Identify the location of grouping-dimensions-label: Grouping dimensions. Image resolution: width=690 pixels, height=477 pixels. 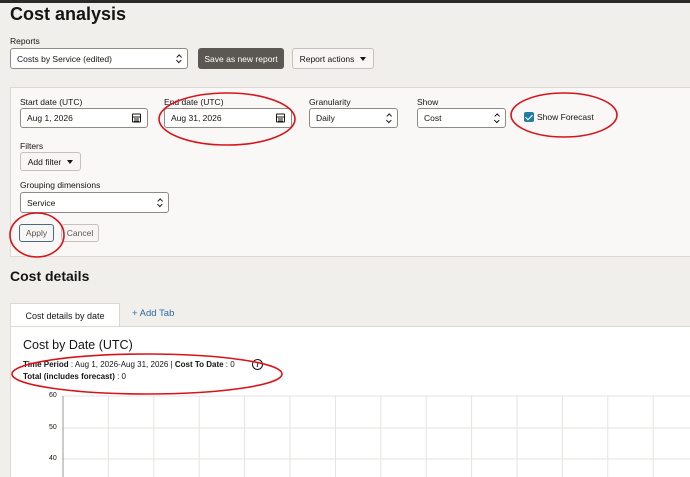
(60, 185).